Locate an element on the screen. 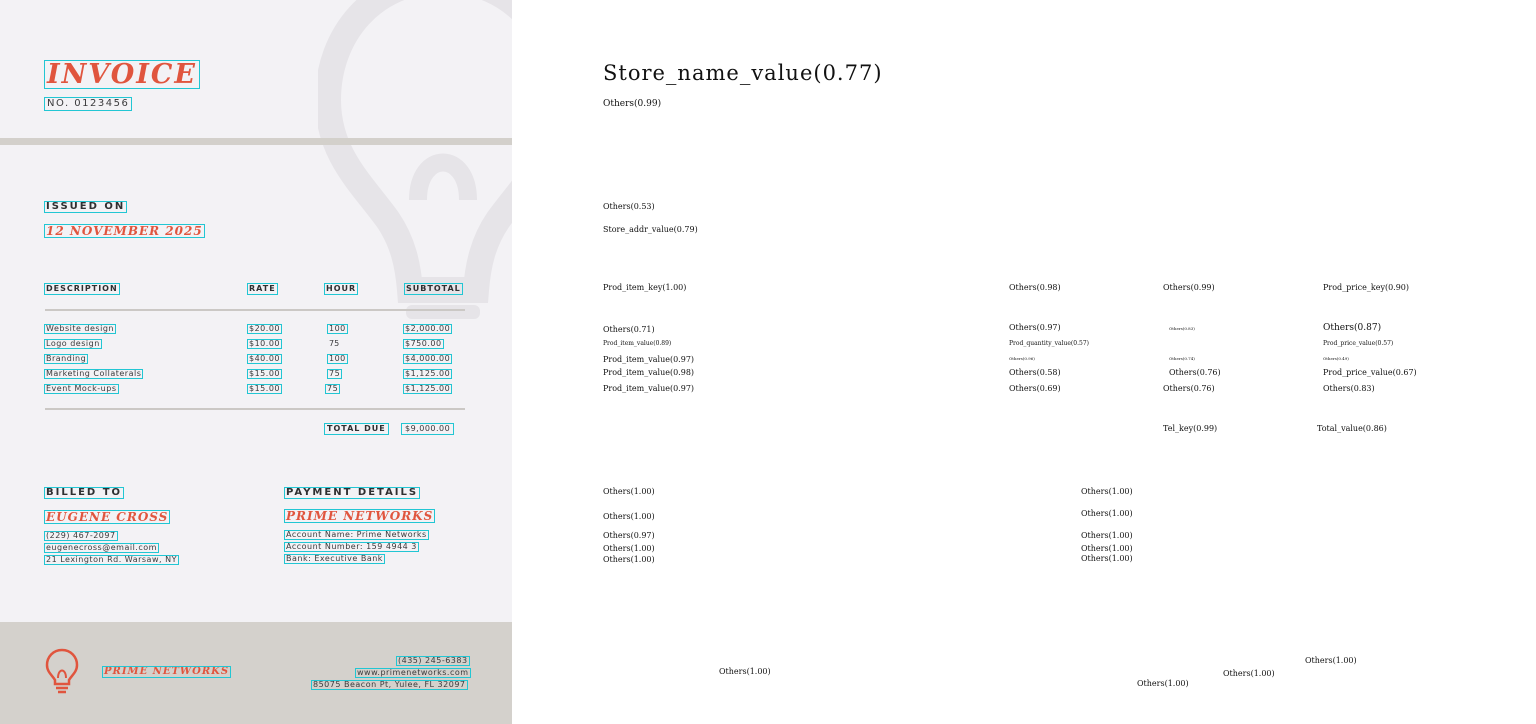 The image size is (1536, 724). lightbulb-logo-icon is located at coordinates (62, 671).